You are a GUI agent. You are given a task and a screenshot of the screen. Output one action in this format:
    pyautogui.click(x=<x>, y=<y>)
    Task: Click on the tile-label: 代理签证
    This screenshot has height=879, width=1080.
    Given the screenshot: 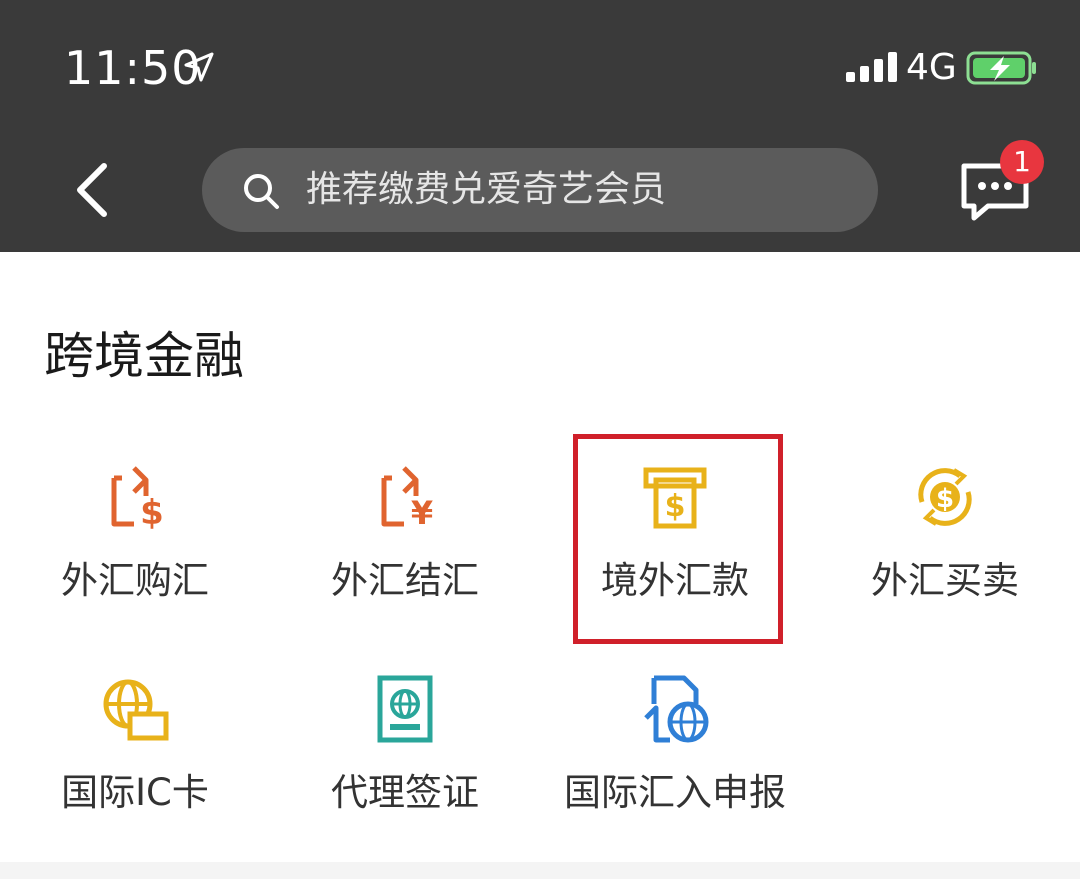 What is the action you would take?
    pyautogui.click(x=405, y=792)
    